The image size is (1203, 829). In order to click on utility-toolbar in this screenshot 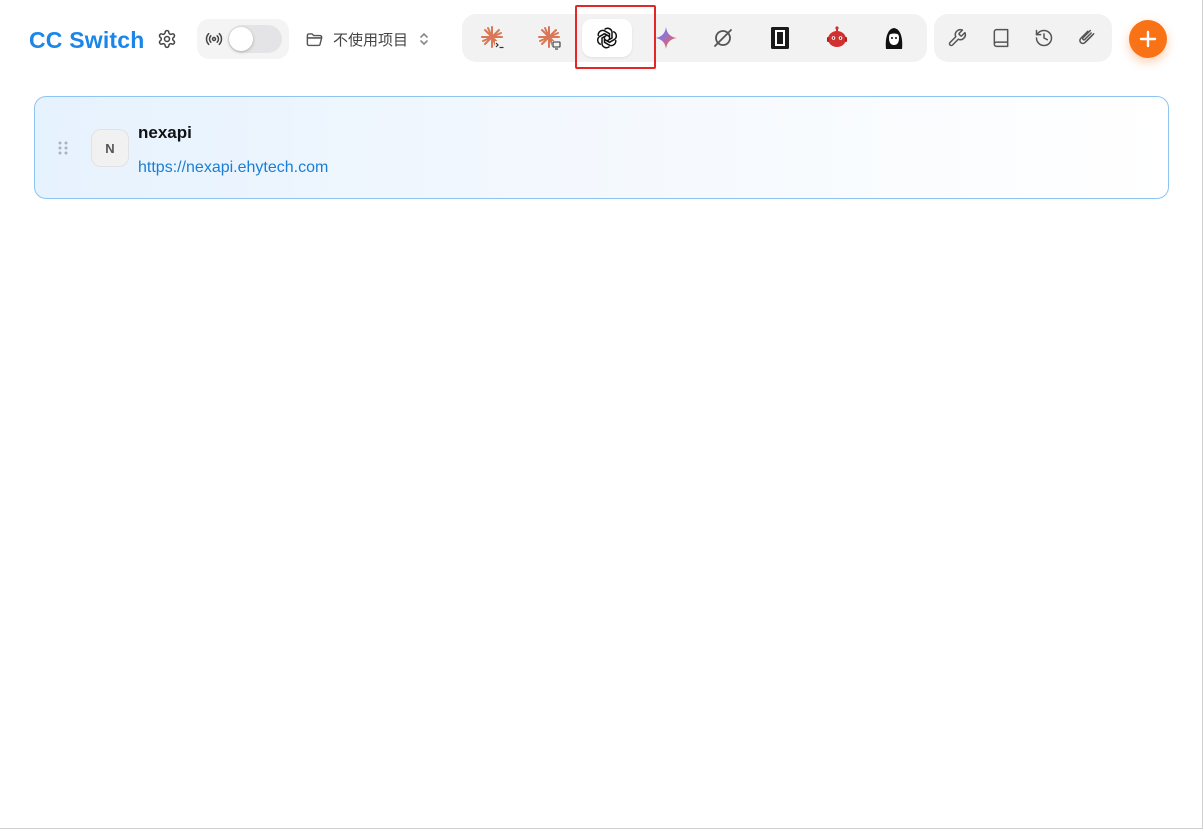, I will do `click(1023, 38)`.